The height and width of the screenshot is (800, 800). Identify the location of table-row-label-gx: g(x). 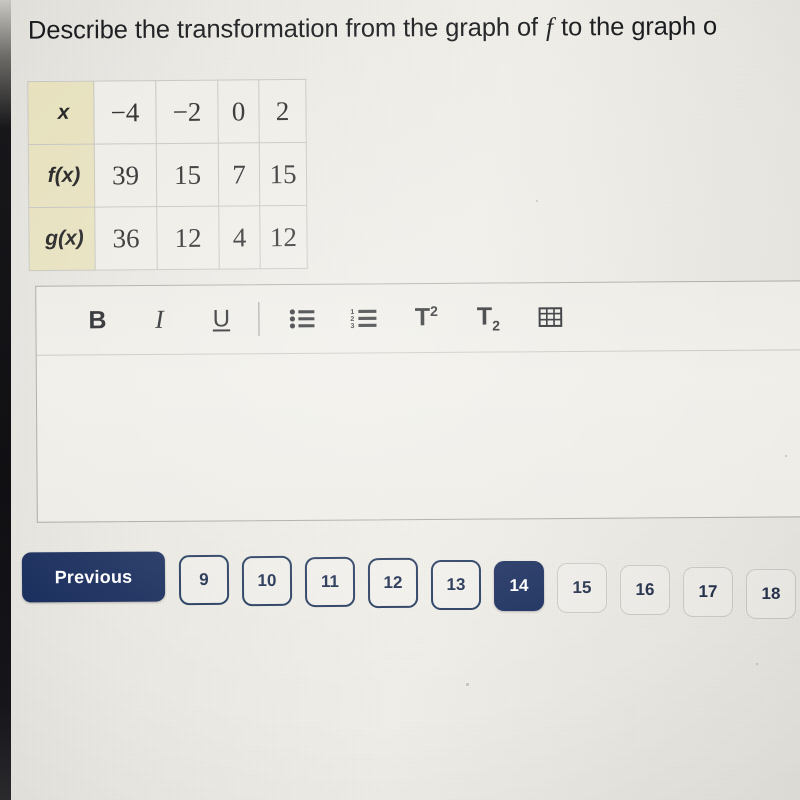
(62, 239).